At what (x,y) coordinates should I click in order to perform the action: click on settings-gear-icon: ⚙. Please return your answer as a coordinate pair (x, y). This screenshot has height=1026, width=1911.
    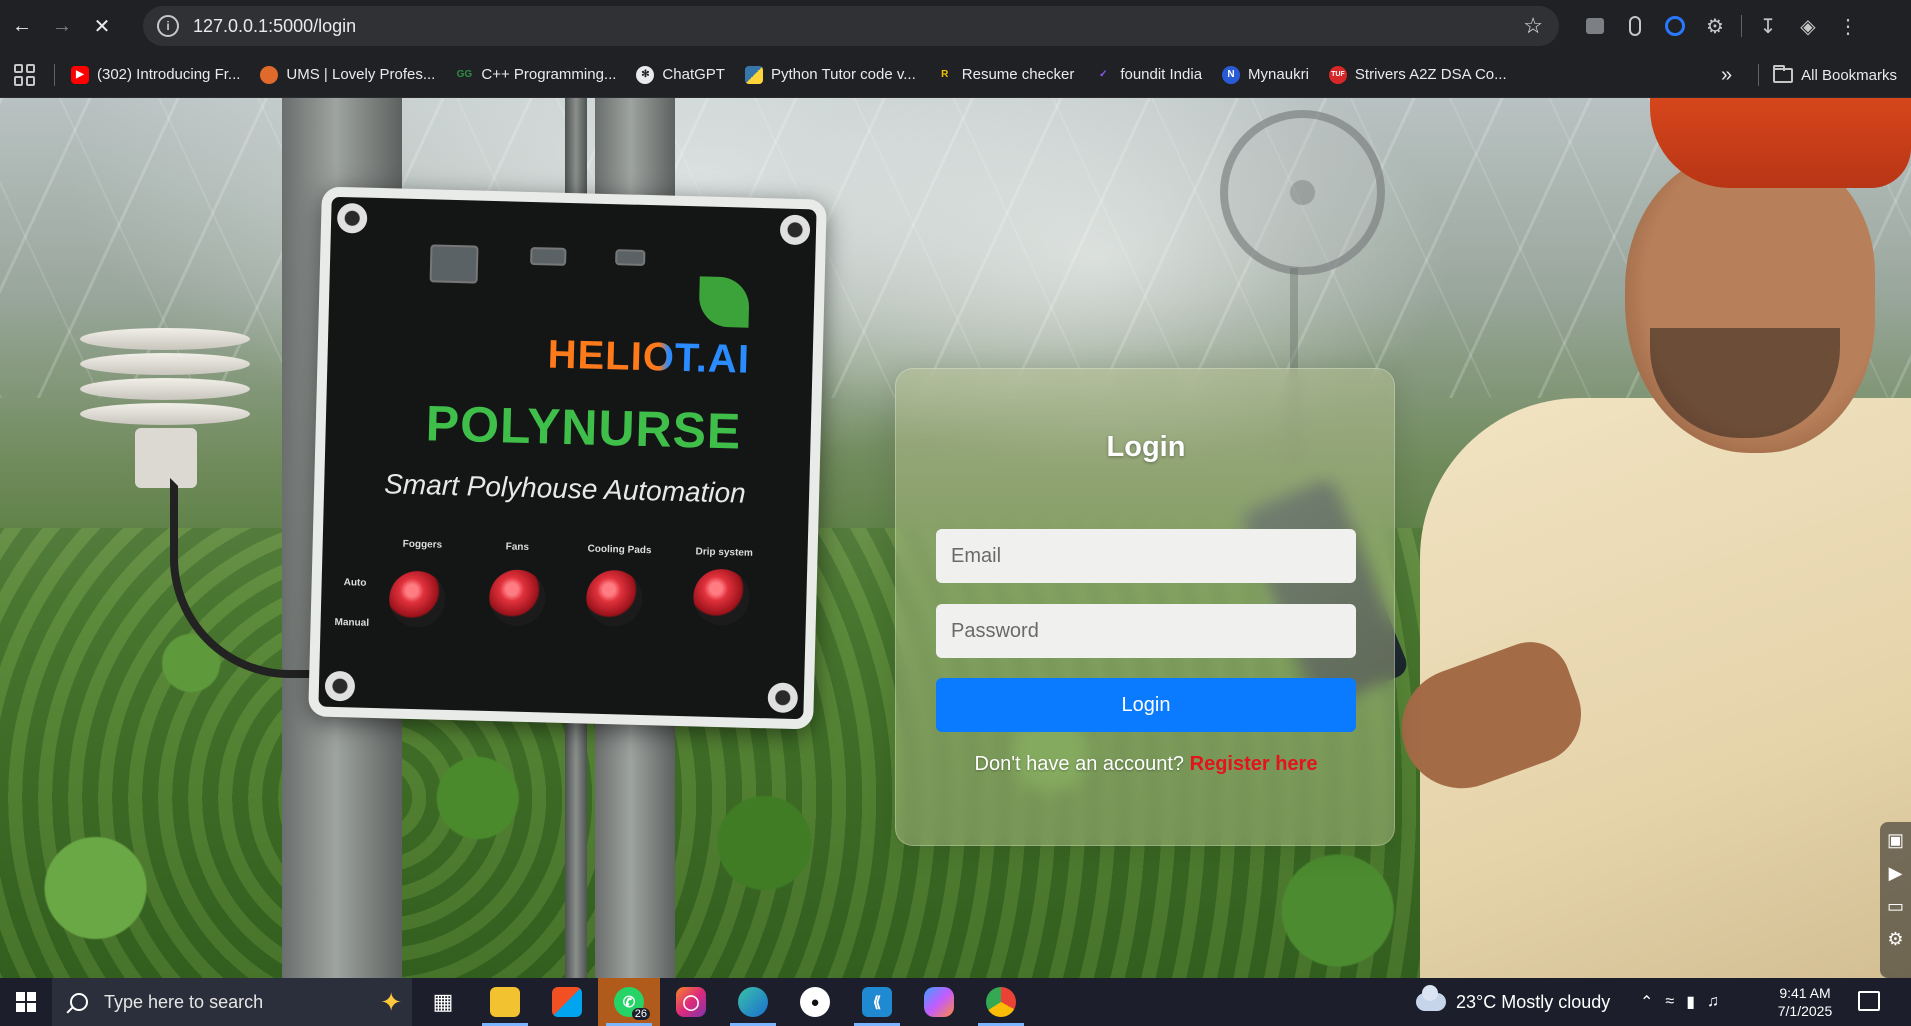
    Looking at the image, I should click on (1895, 939).